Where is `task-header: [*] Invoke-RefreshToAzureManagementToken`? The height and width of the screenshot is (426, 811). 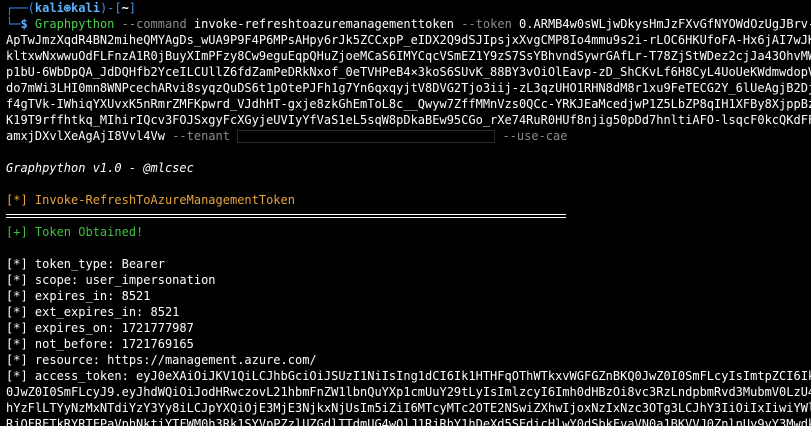 task-header: [*] Invoke-RefreshToAzureManagementToken is located at coordinates (150, 200).